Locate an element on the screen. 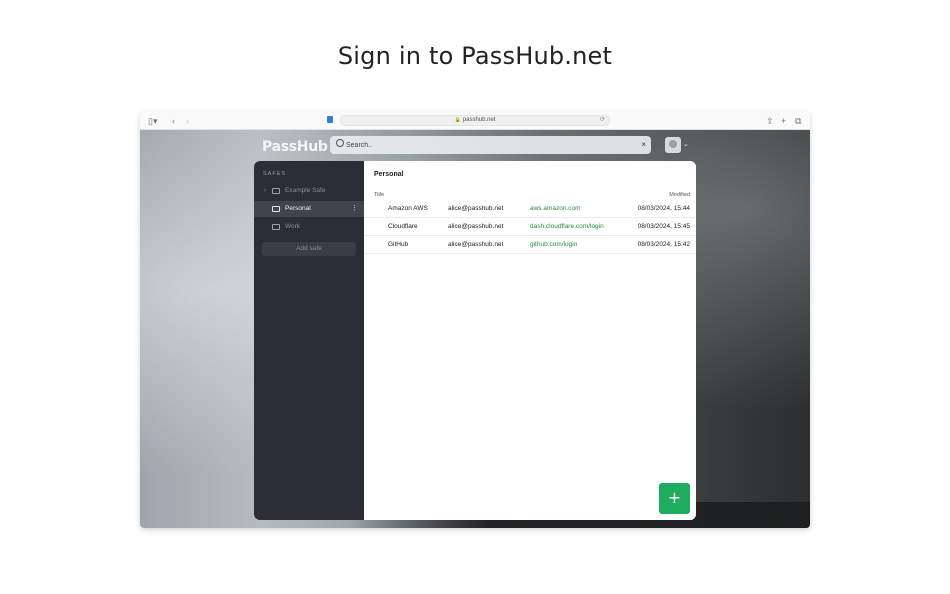 Image resolution: width=950 pixels, height=594 pixels. add-safe-button: Add safe is located at coordinates (309, 249).